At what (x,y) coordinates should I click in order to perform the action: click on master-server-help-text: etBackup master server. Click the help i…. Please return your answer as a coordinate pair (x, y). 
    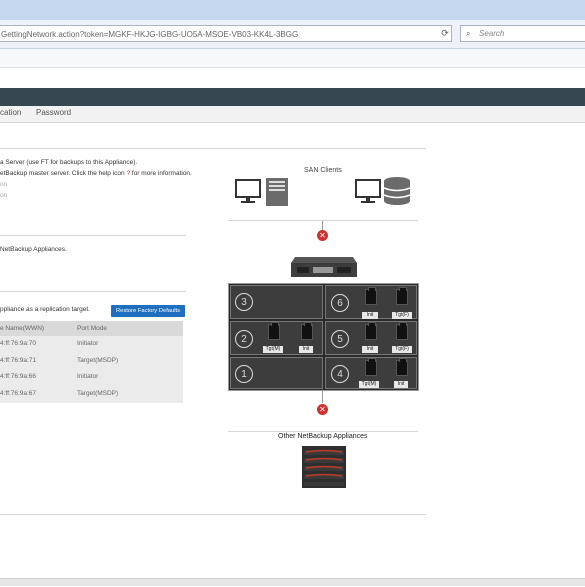
    Looking at the image, I should click on (96, 173).